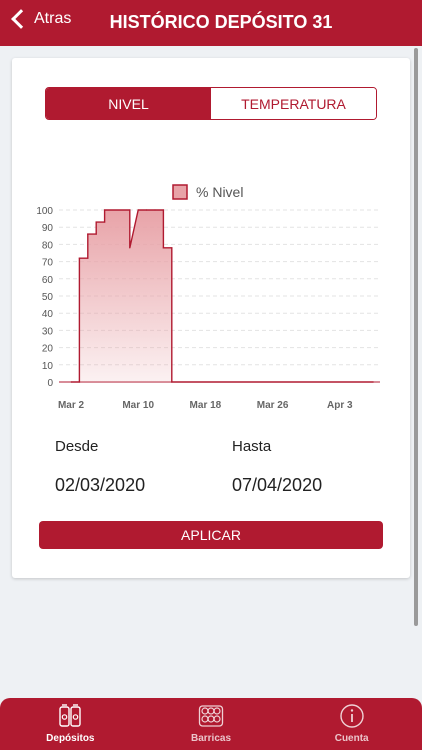 This screenshot has width=422, height=750. I want to click on x-tick-label: Mar 26, so click(273, 405).